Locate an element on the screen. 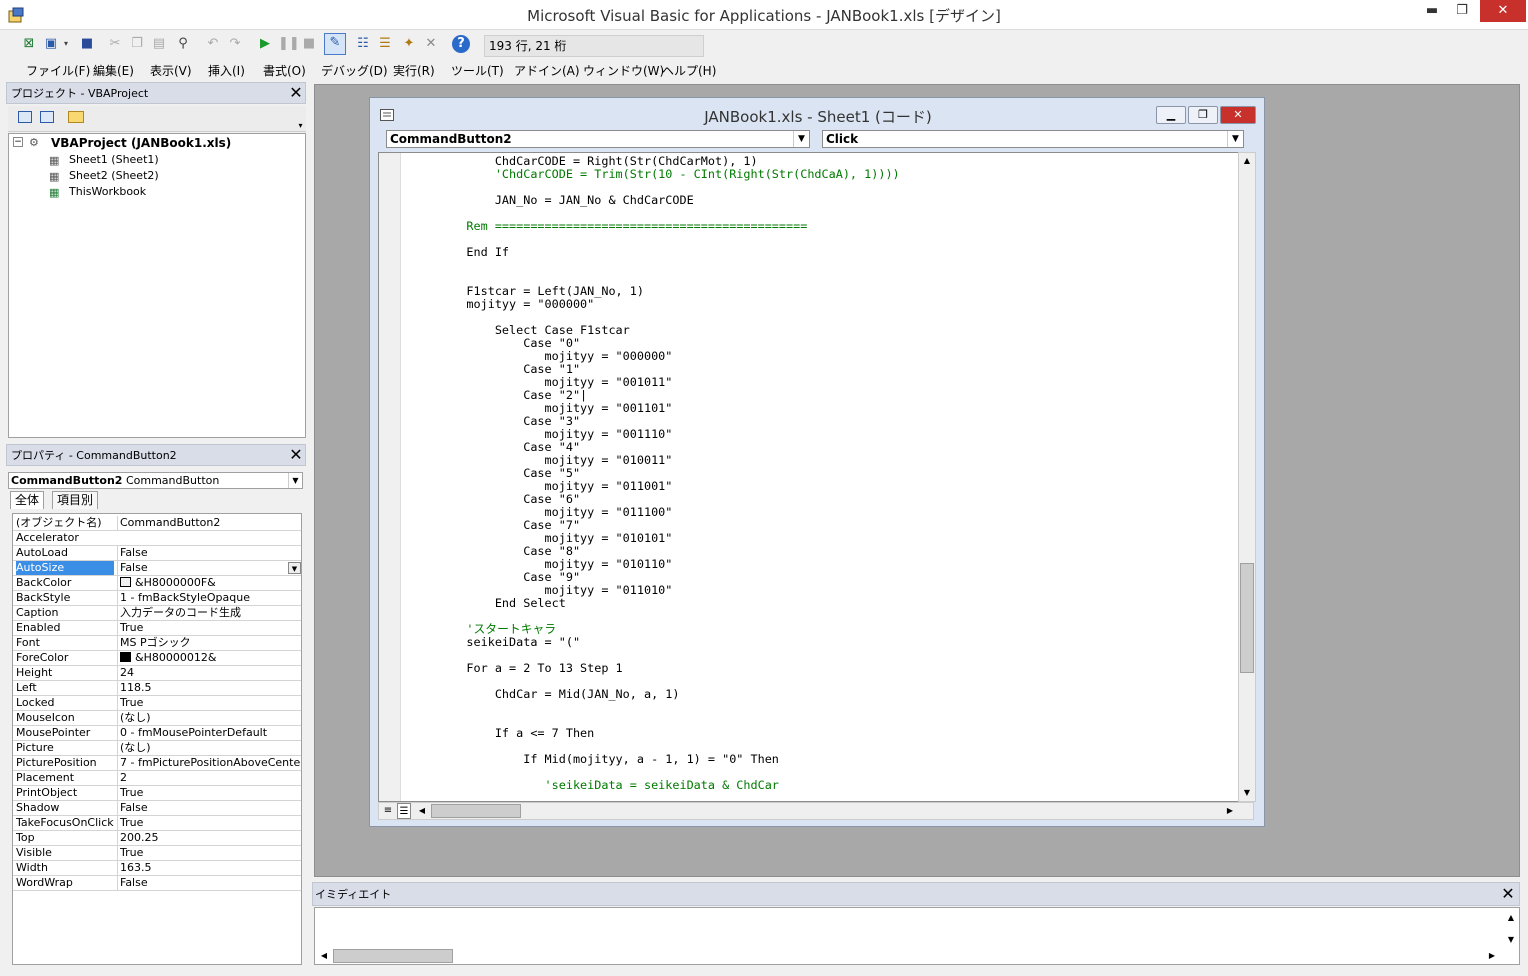  procedure-combo: Click ▼ is located at coordinates (1033, 139).